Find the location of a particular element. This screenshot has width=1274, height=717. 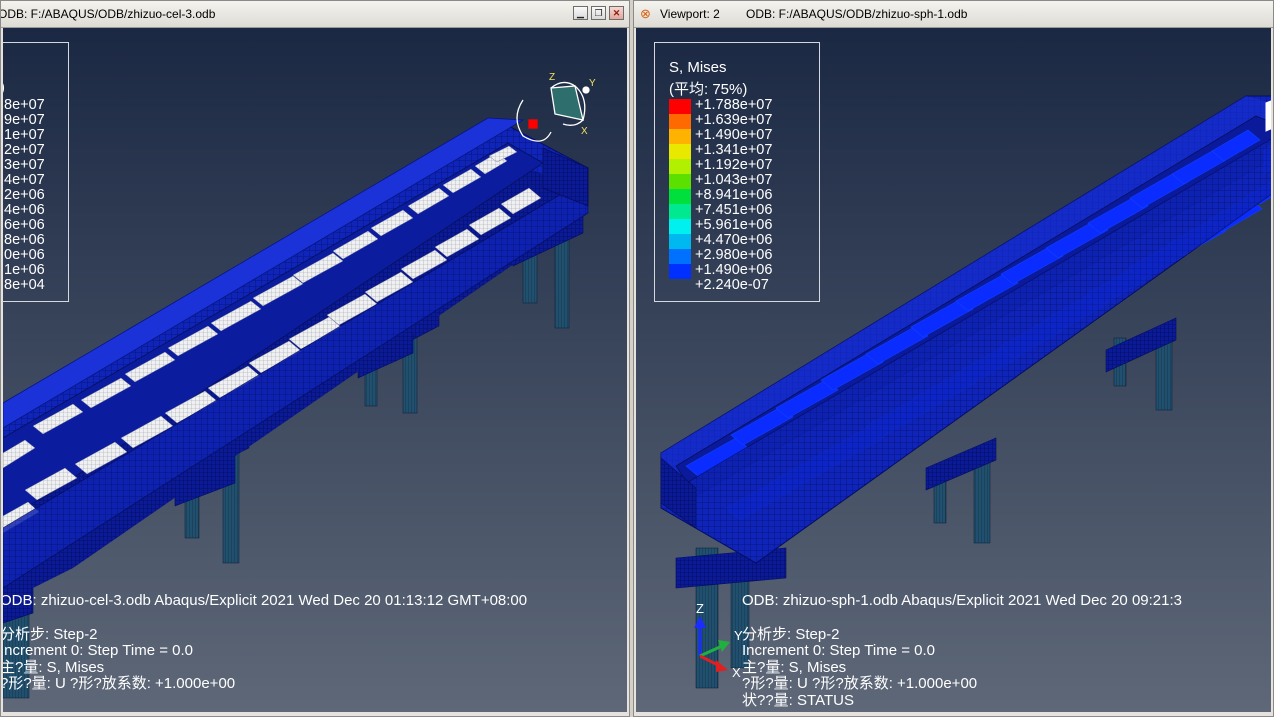

legend-value: +1.639e+07 is located at coordinates (734, 120).